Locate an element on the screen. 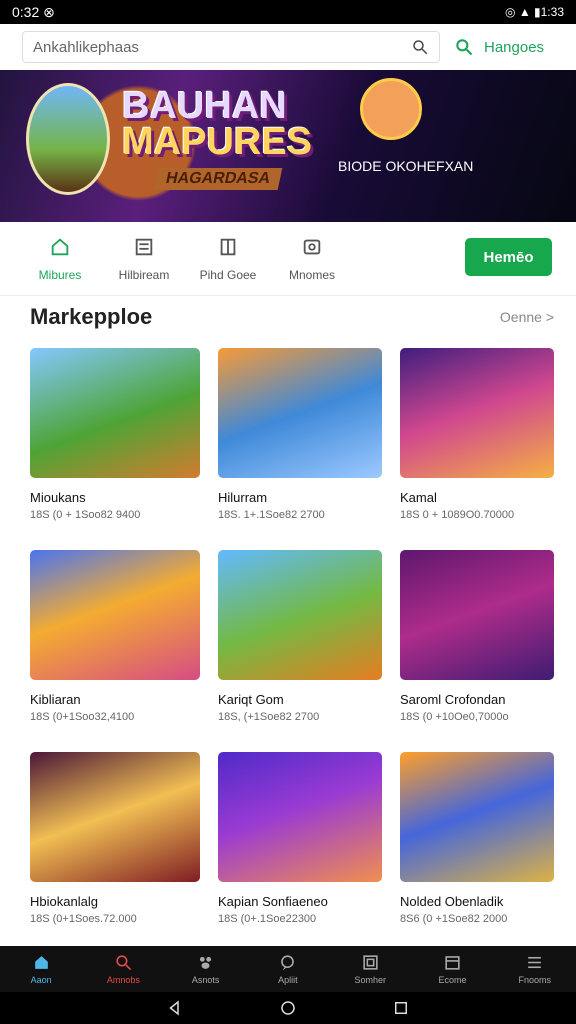  hangoes-link: Hangoes is located at coordinates (499, 47).